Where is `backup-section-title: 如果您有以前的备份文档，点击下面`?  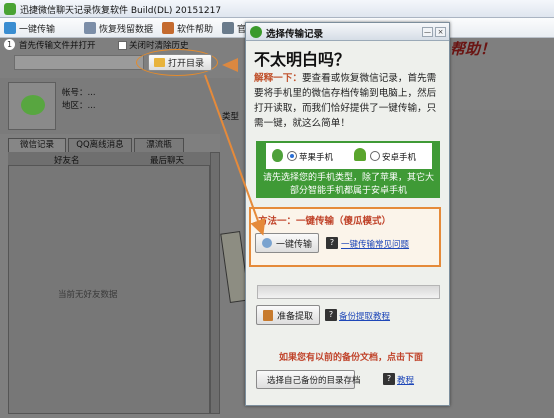
backup-section-title: 如果您有以前的备份文档，点击下面 is located at coordinates (350, 358).